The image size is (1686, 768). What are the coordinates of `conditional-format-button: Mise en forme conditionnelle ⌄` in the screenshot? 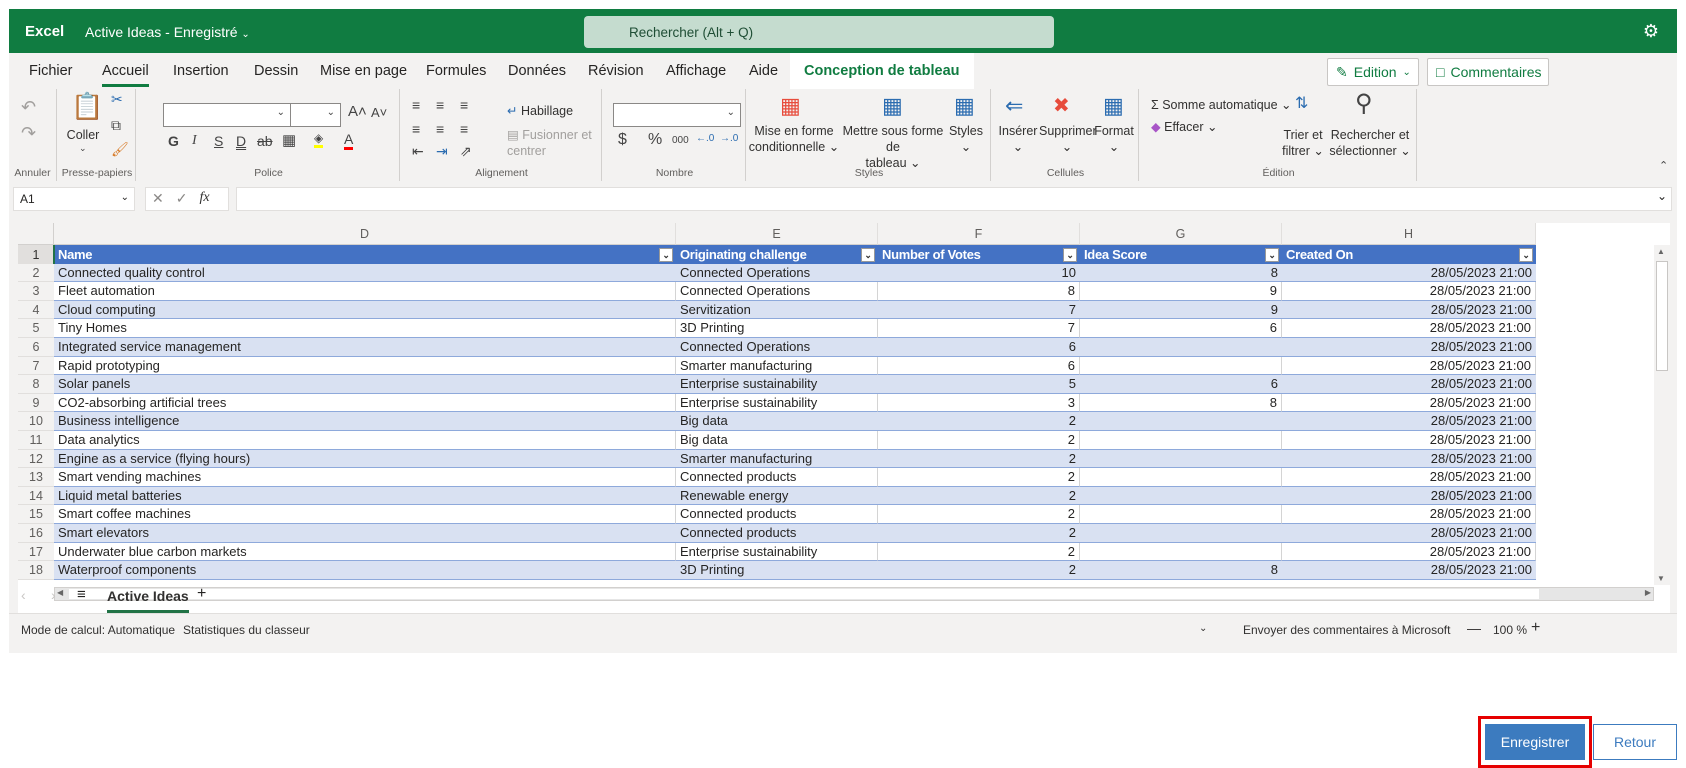 It's located at (794, 139).